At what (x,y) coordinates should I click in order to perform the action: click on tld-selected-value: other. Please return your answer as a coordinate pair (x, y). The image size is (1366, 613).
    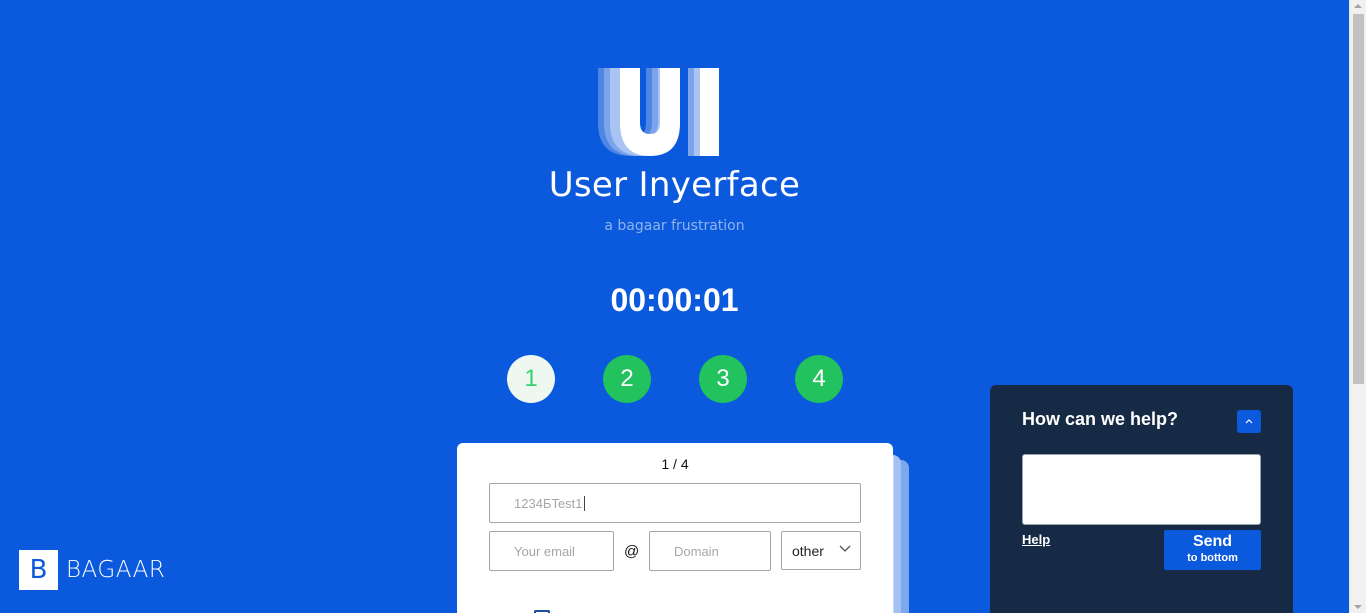
    Looking at the image, I should click on (808, 550).